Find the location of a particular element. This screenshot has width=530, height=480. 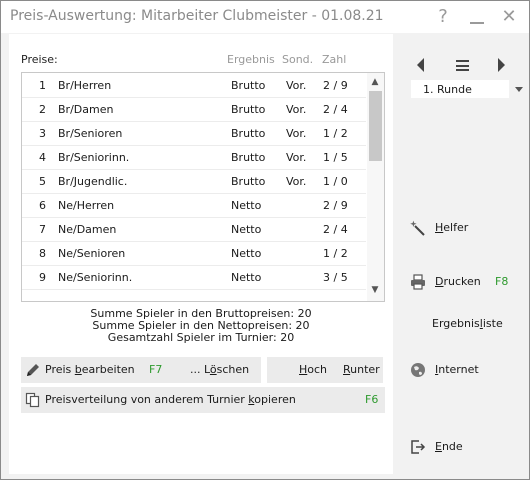

results-text-a: Ergebnis is located at coordinates (456, 323).